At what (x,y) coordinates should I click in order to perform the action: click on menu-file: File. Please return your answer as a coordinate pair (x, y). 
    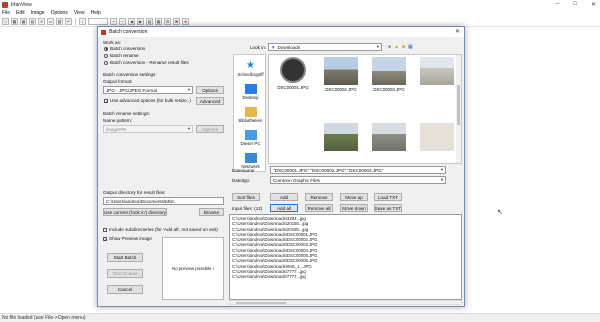
    Looking at the image, I should click on (6, 13).